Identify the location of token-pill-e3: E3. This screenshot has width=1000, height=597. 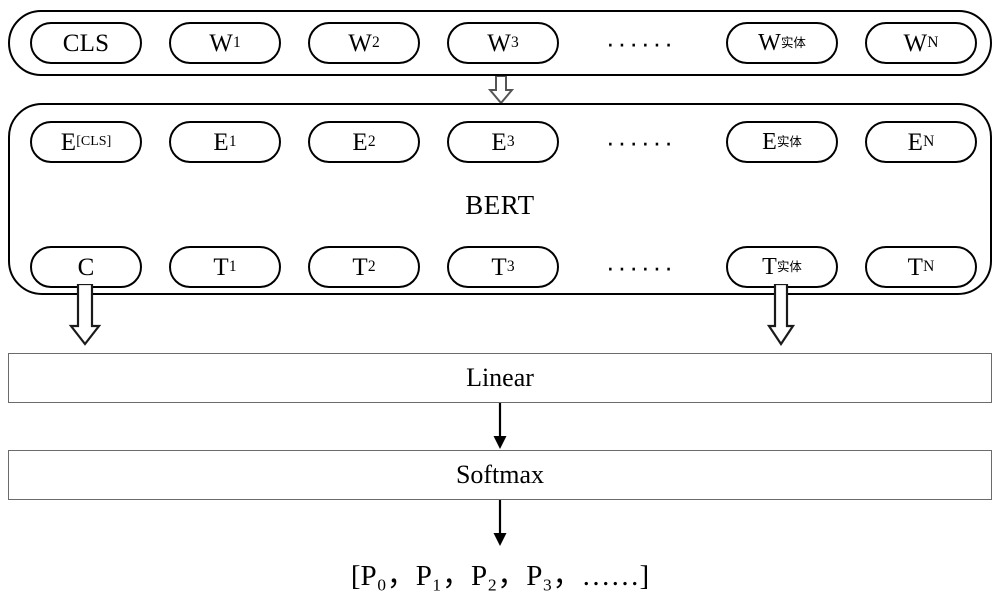
(503, 142).